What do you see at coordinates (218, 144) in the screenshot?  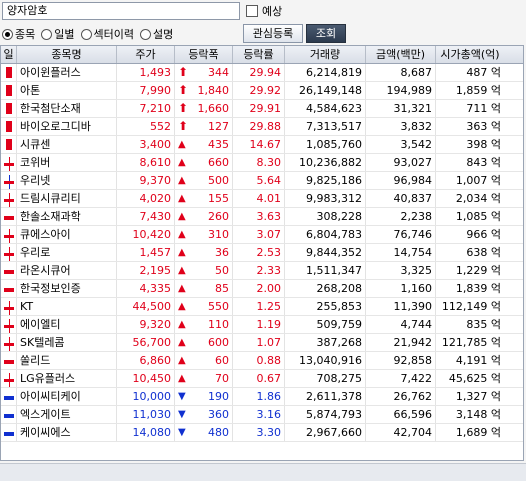 I see `change-value: 435` at bounding box center [218, 144].